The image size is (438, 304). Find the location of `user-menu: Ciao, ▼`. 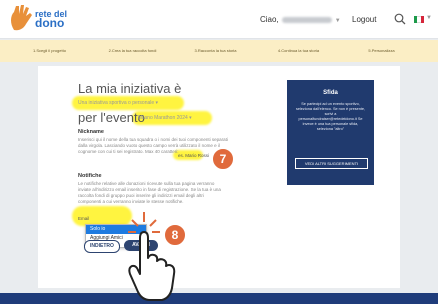

user-menu: Ciao, ▼ is located at coordinates (300, 19).